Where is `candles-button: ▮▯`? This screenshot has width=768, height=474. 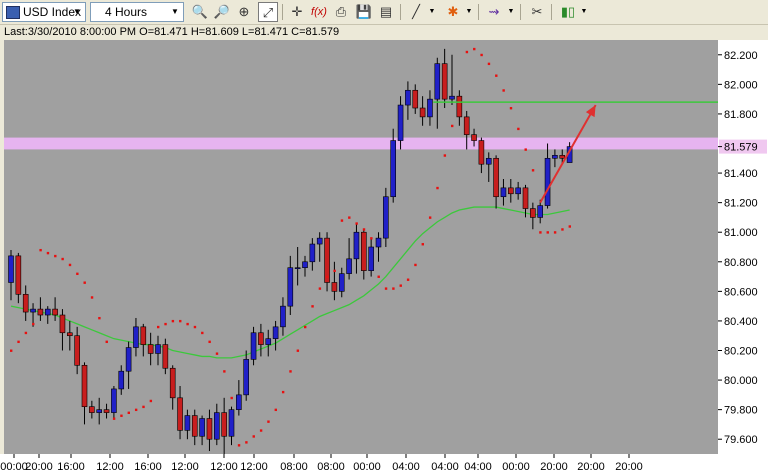
candles-button: ▮▯ is located at coordinates (568, 12).